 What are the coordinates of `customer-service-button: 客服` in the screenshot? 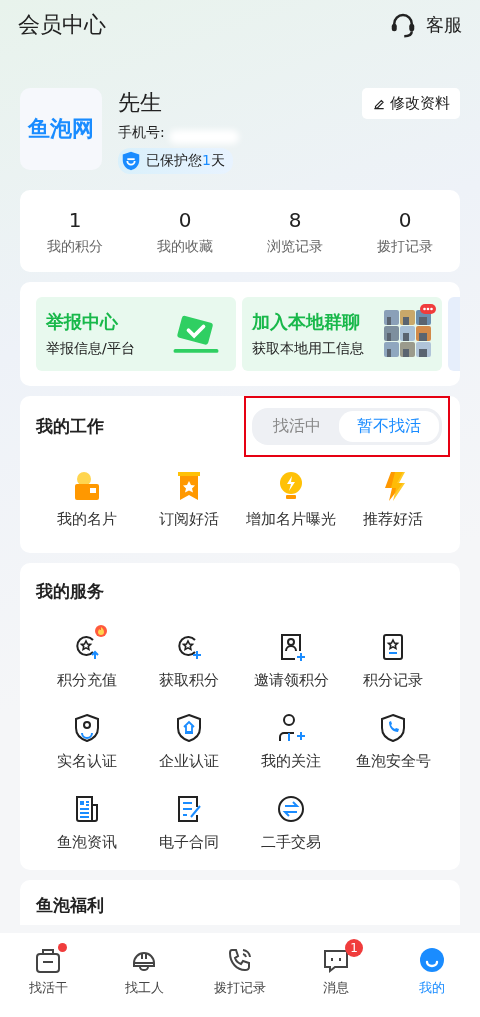 It's located at (425, 25).